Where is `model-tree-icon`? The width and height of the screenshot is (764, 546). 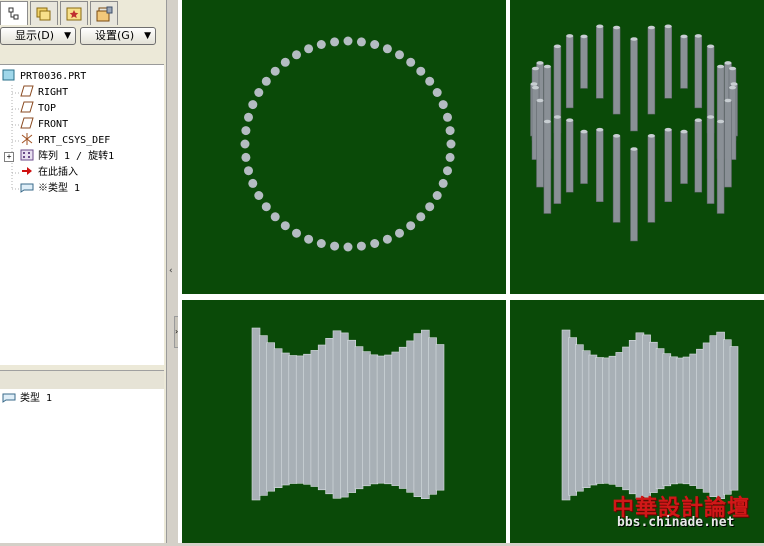 model-tree-icon is located at coordinates (13, 13).